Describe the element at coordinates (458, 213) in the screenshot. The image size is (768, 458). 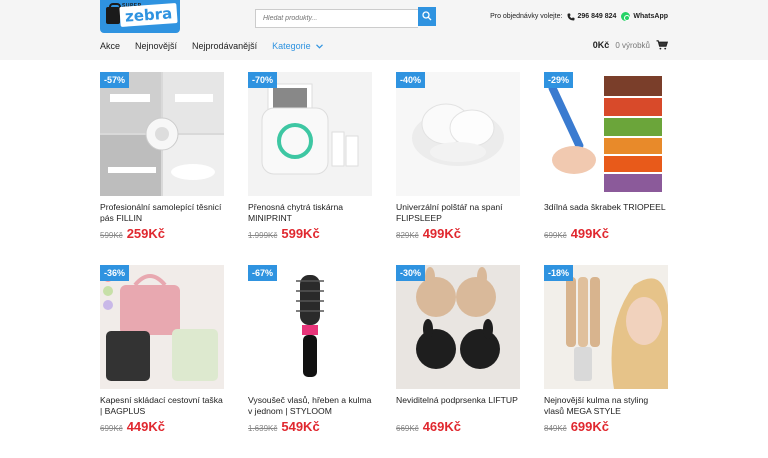
I see `product-name: Univerzální polštář na spaní FLIPSLEEP` at that location.